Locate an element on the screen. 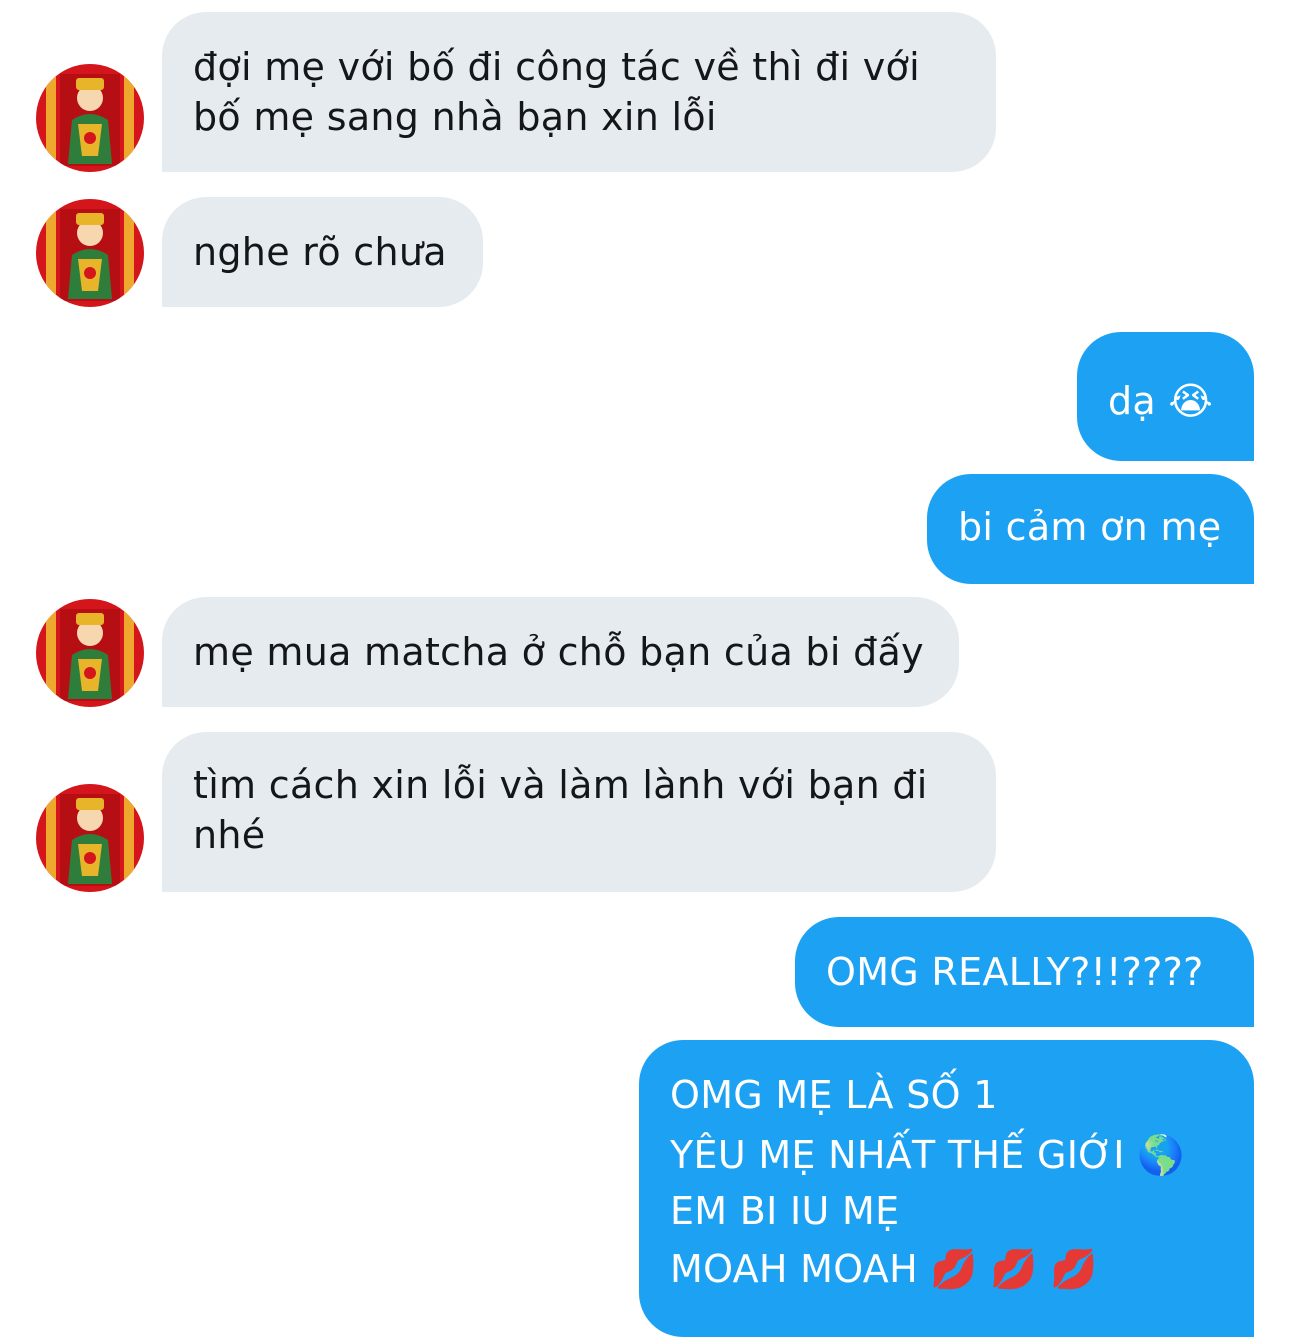 The width and height of the screenshot is (1290, 1337). message-text-line: đợi mẹ với bố đi công tác về thì đi với is located at coordinates (556, 67).